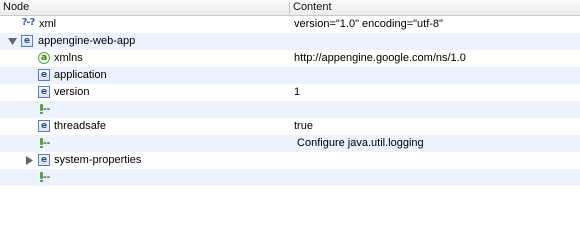 The width and height of the screenshot is (580, 240). I want to click on attribute-icon: a, so click(44, 58).